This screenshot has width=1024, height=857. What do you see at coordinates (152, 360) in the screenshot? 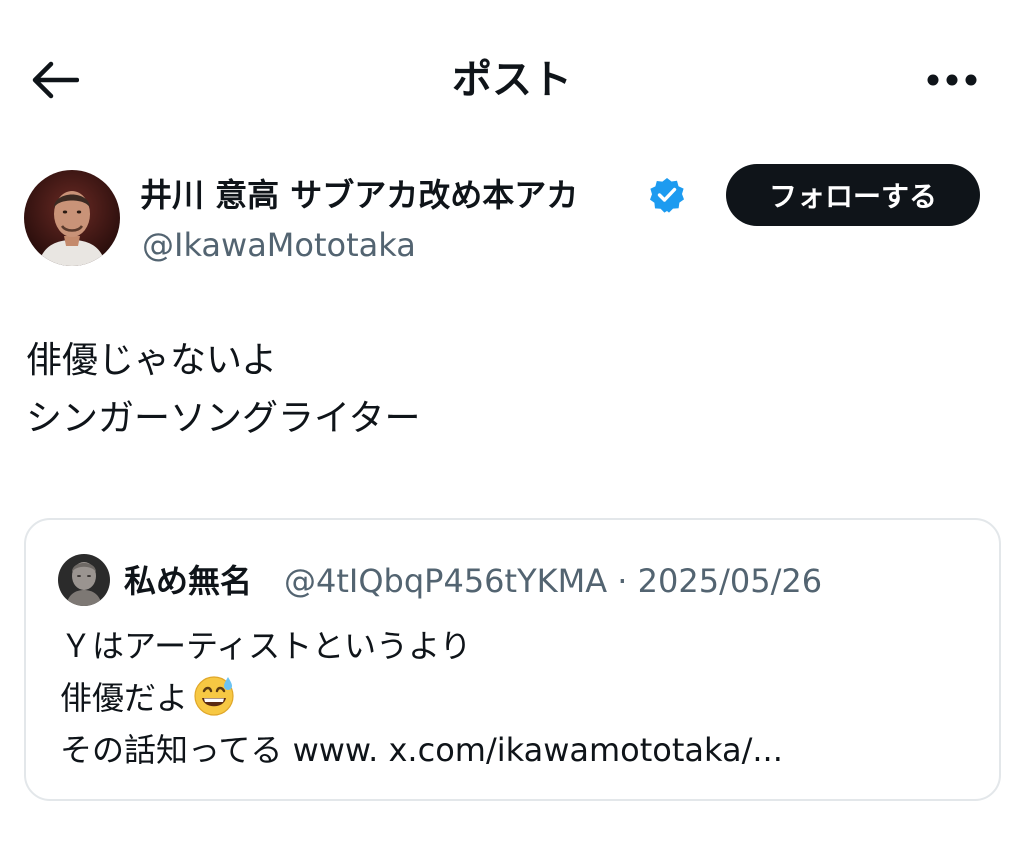
I see `post-text-line: 俳優じゃないよ` at bounding box center [152, 360].